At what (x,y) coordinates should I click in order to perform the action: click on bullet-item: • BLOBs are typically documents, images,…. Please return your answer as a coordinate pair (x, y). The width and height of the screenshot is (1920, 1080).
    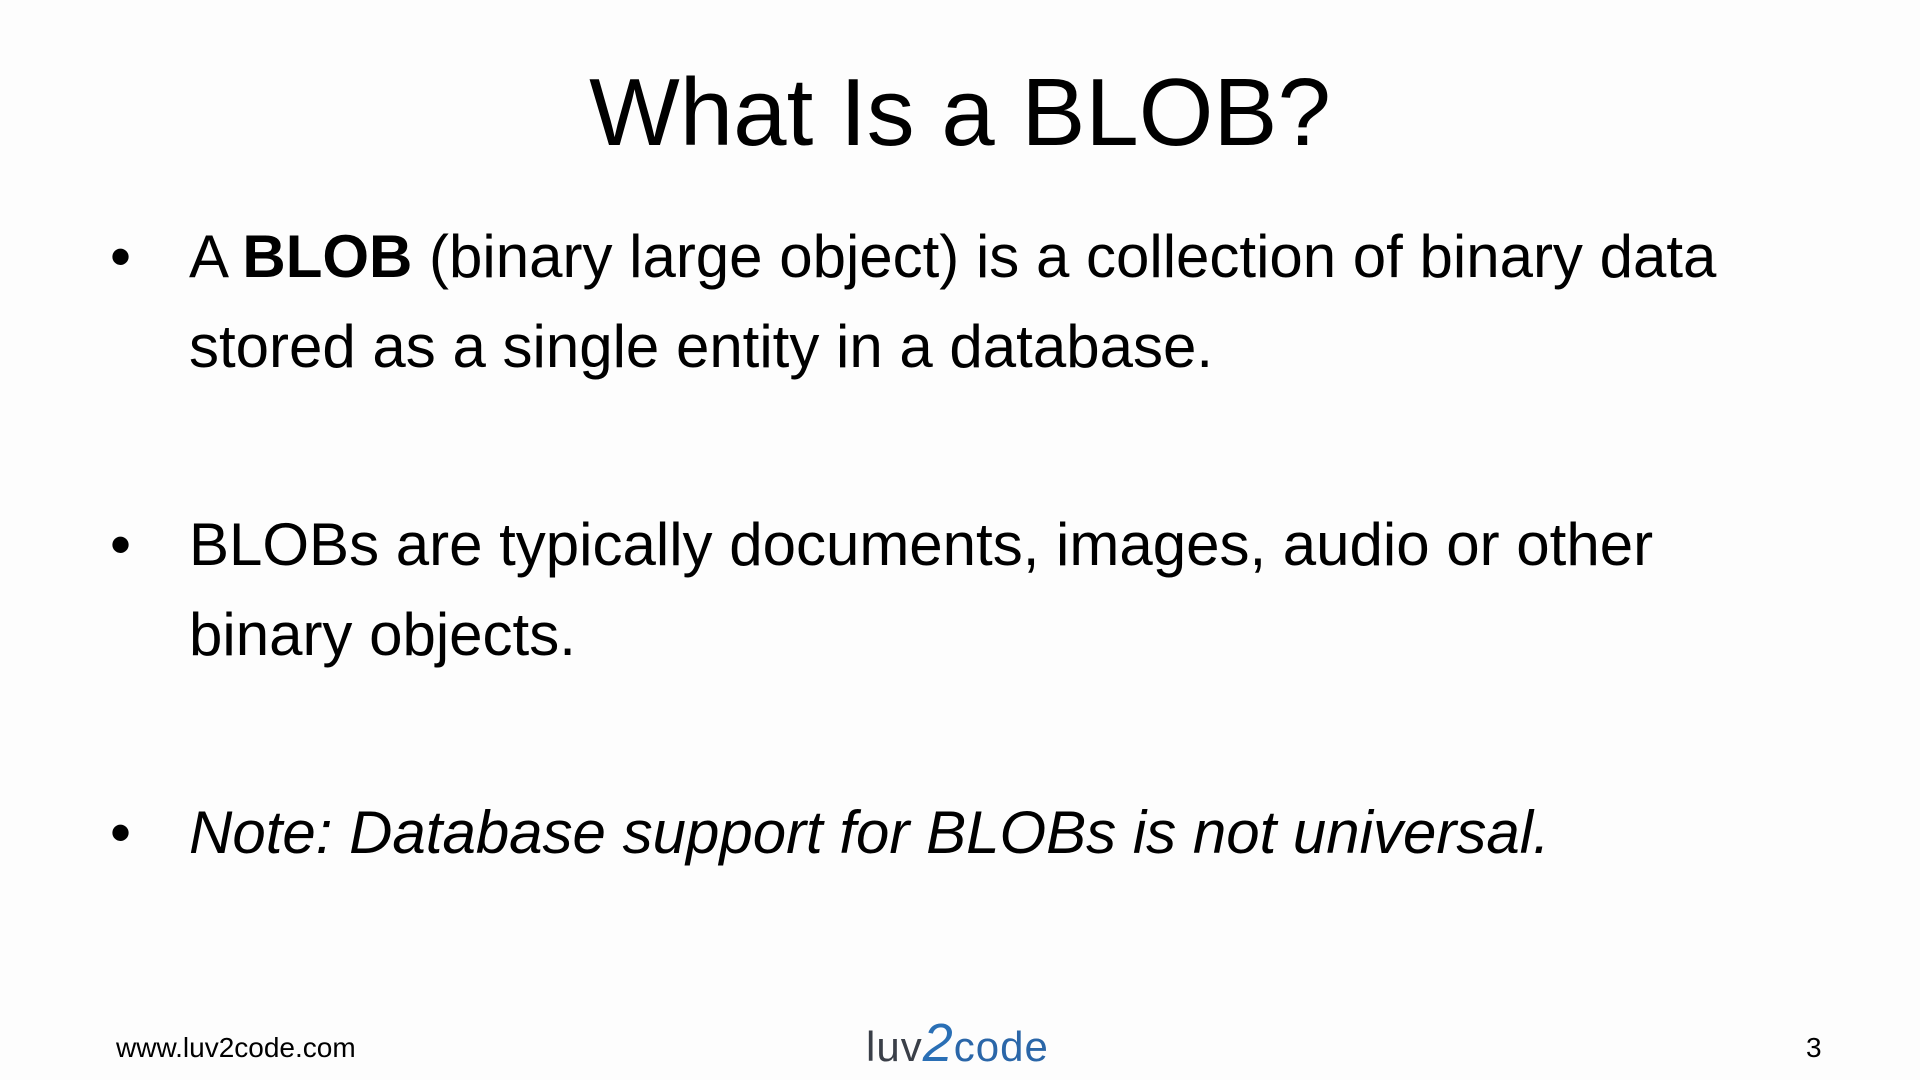
    Looking at the image, I should click on (960, 590).